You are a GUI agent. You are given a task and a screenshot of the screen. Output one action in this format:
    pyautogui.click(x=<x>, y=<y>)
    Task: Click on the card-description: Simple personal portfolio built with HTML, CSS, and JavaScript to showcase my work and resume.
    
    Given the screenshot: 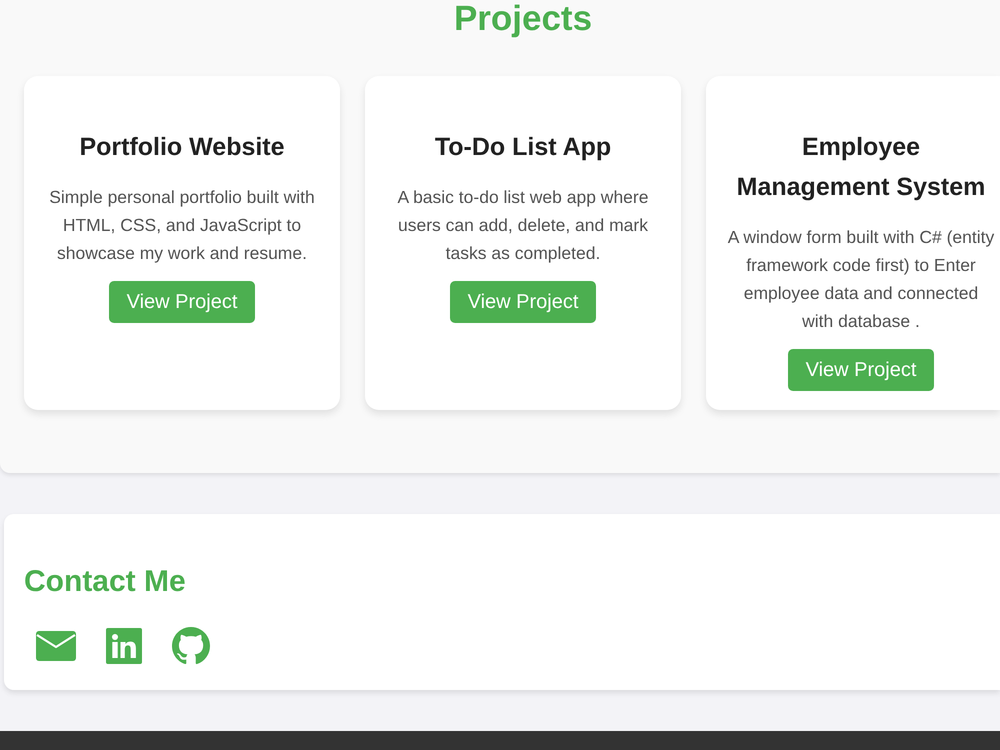 What is the action you would take?
    pyautogui.click(x=182, y=225)
    